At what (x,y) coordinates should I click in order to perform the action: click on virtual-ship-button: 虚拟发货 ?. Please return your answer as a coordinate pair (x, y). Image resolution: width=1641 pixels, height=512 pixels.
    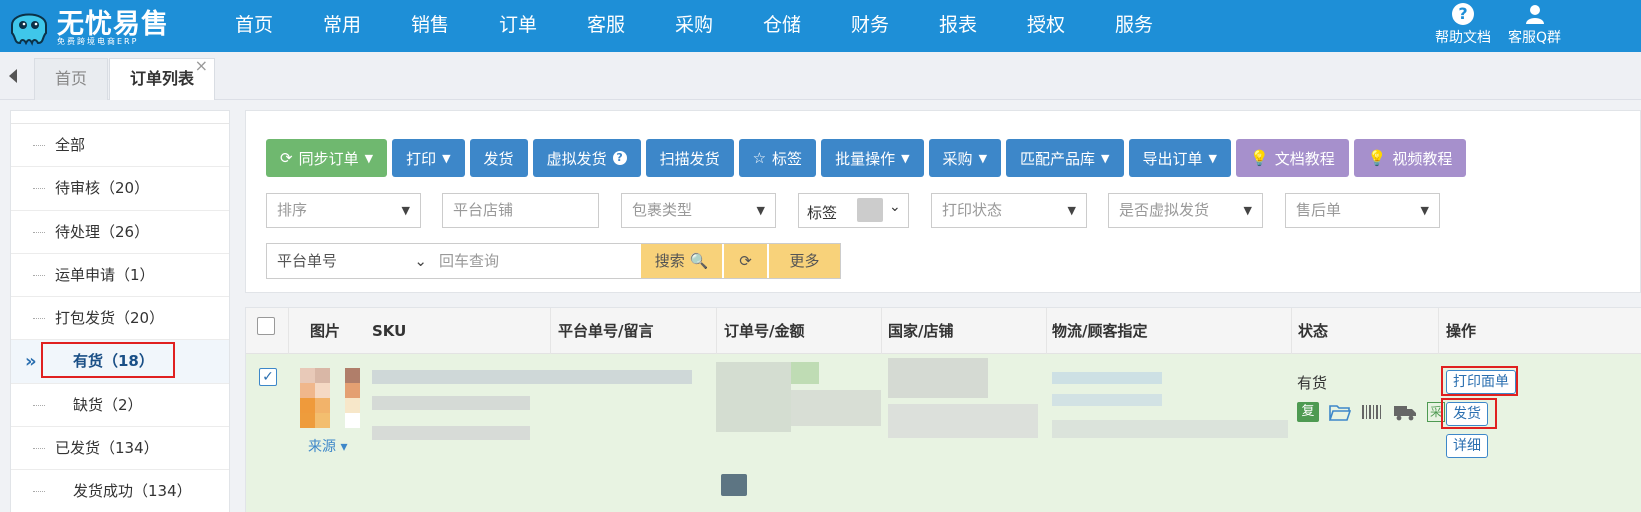
    Looking at the image, I should click on (586, 158).